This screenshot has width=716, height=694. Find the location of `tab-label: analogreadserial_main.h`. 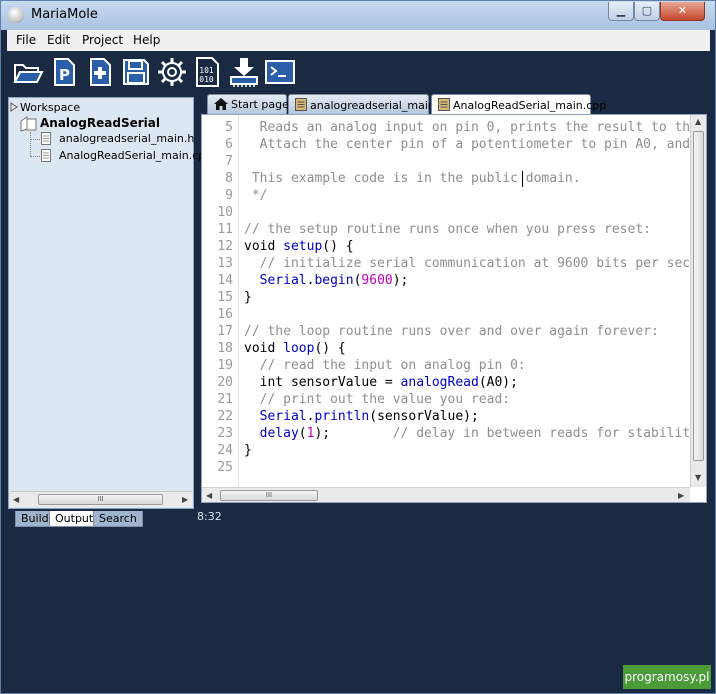

tab-label: analogreadserial_main.h is located at coordinates (378, 105).